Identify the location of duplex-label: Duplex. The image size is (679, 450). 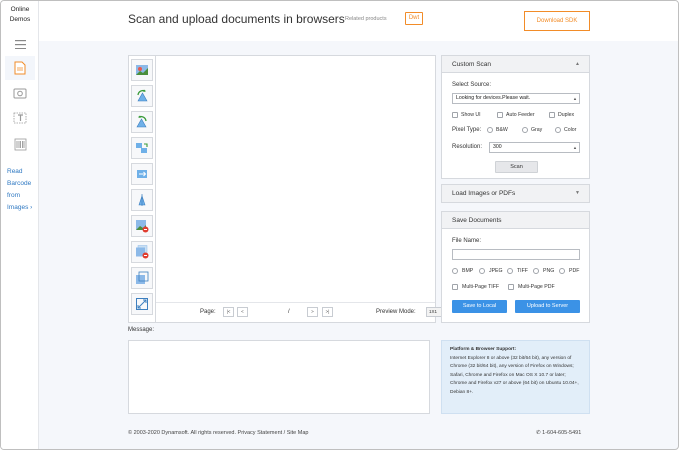
(566, 115).